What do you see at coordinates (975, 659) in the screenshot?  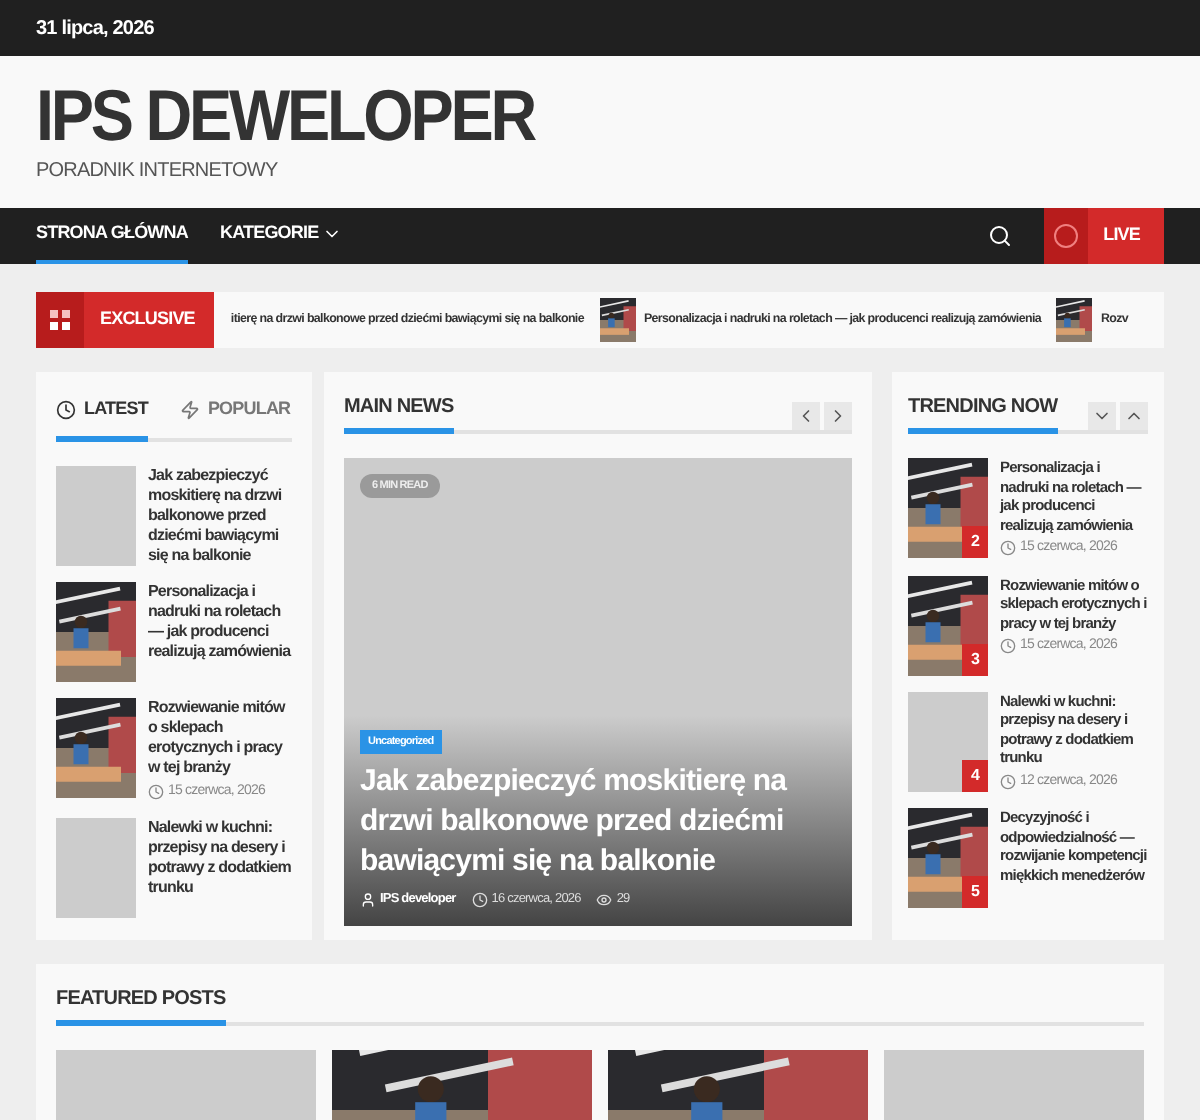 I see `rank-badge: 3` at bounding box center [975, 659].